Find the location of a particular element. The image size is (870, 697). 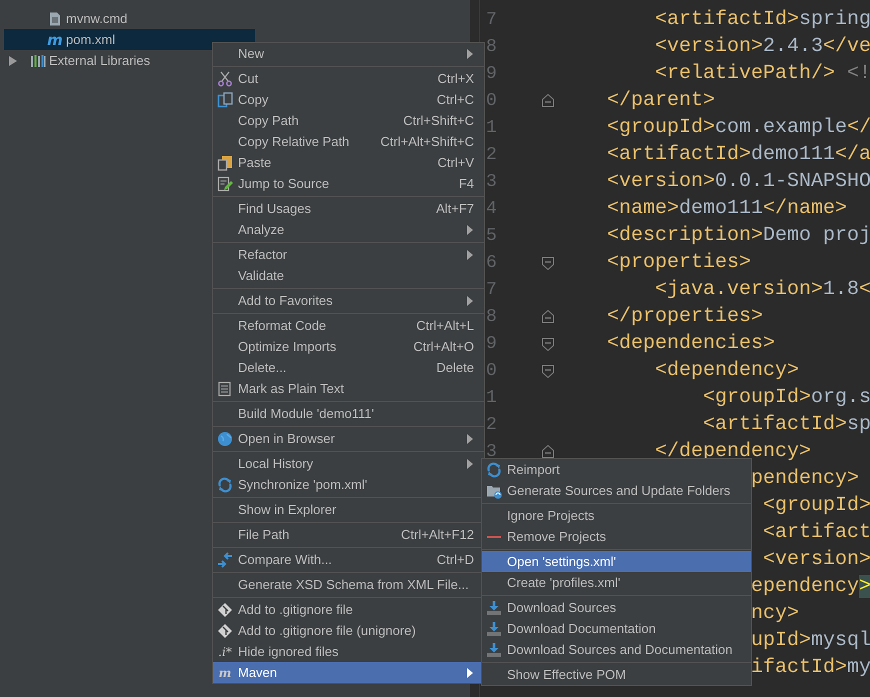

code-line: <groupId>org.s is located at coordinates (786, 398).